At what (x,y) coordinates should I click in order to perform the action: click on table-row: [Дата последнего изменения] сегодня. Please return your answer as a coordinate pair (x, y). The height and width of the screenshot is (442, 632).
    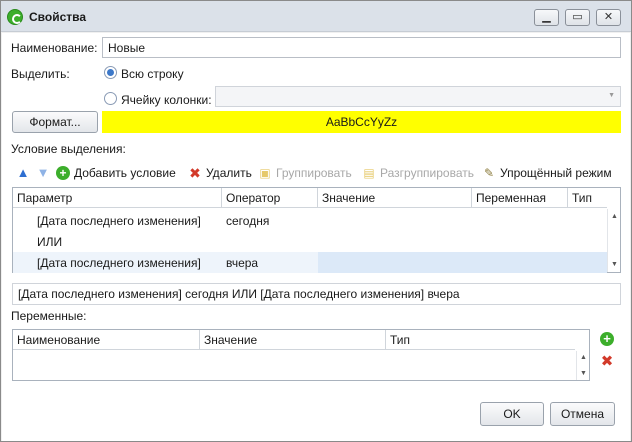
    Looking at the image, I should click on (310, 220).